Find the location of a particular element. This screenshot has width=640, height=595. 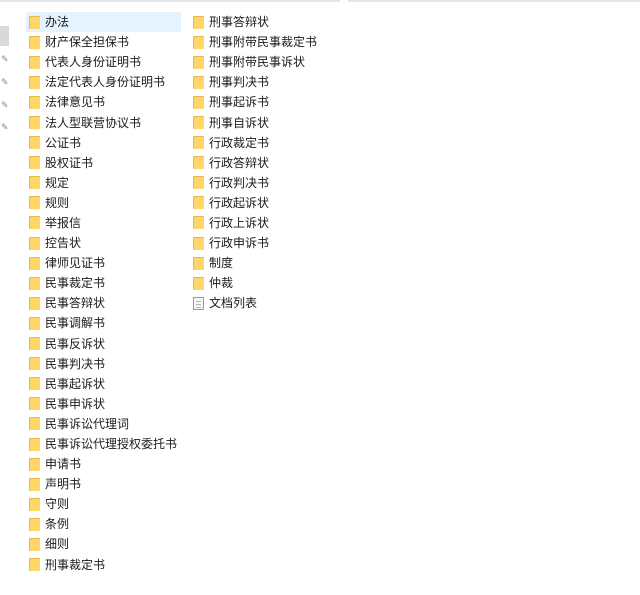

file-name-label: 刑事自诉状 is located at coordinates (239, 122).